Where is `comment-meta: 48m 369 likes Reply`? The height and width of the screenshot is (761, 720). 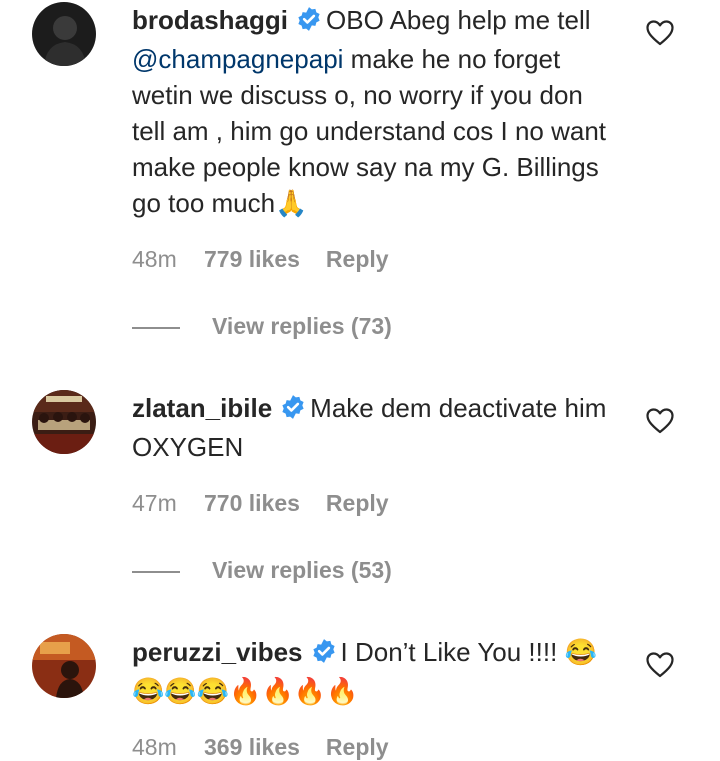 comment-meta: 48m 369 likes Reply is located at coordinates (260, 747).